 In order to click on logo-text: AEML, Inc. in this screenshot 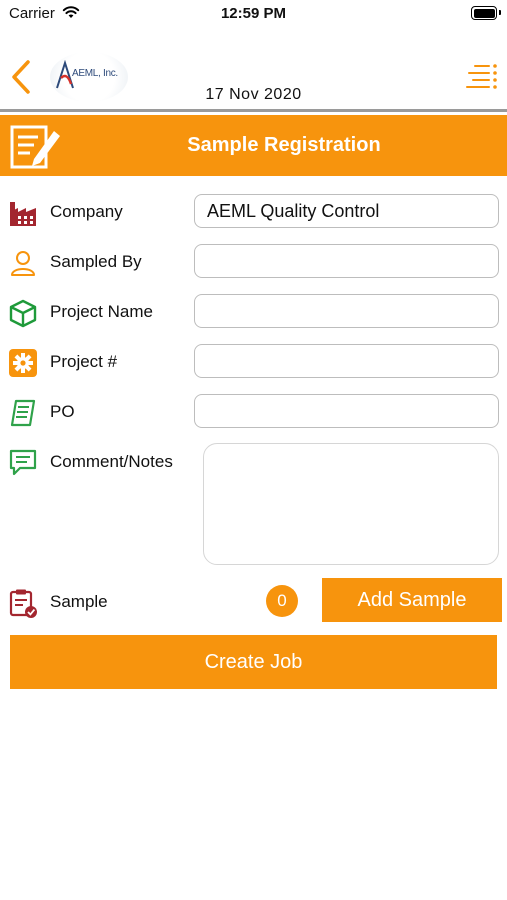, I will do `click(95, 73)`.